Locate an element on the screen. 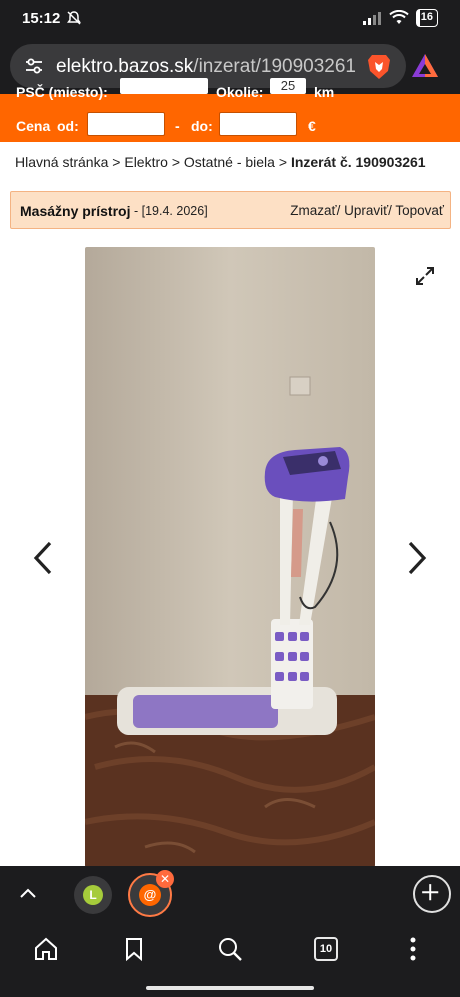 The width and height of the screenshot is (460, 997). brave-shields-icon is located at coordinates (379, 67).